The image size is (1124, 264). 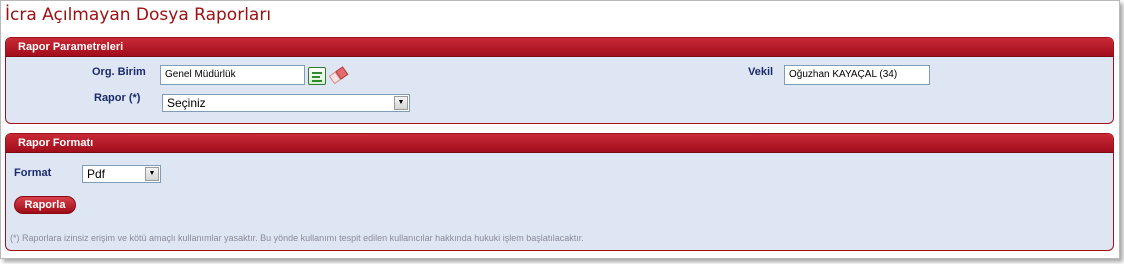 I want to click on format-panel-header: Rapor Formatı, so click(x=559, y=143).